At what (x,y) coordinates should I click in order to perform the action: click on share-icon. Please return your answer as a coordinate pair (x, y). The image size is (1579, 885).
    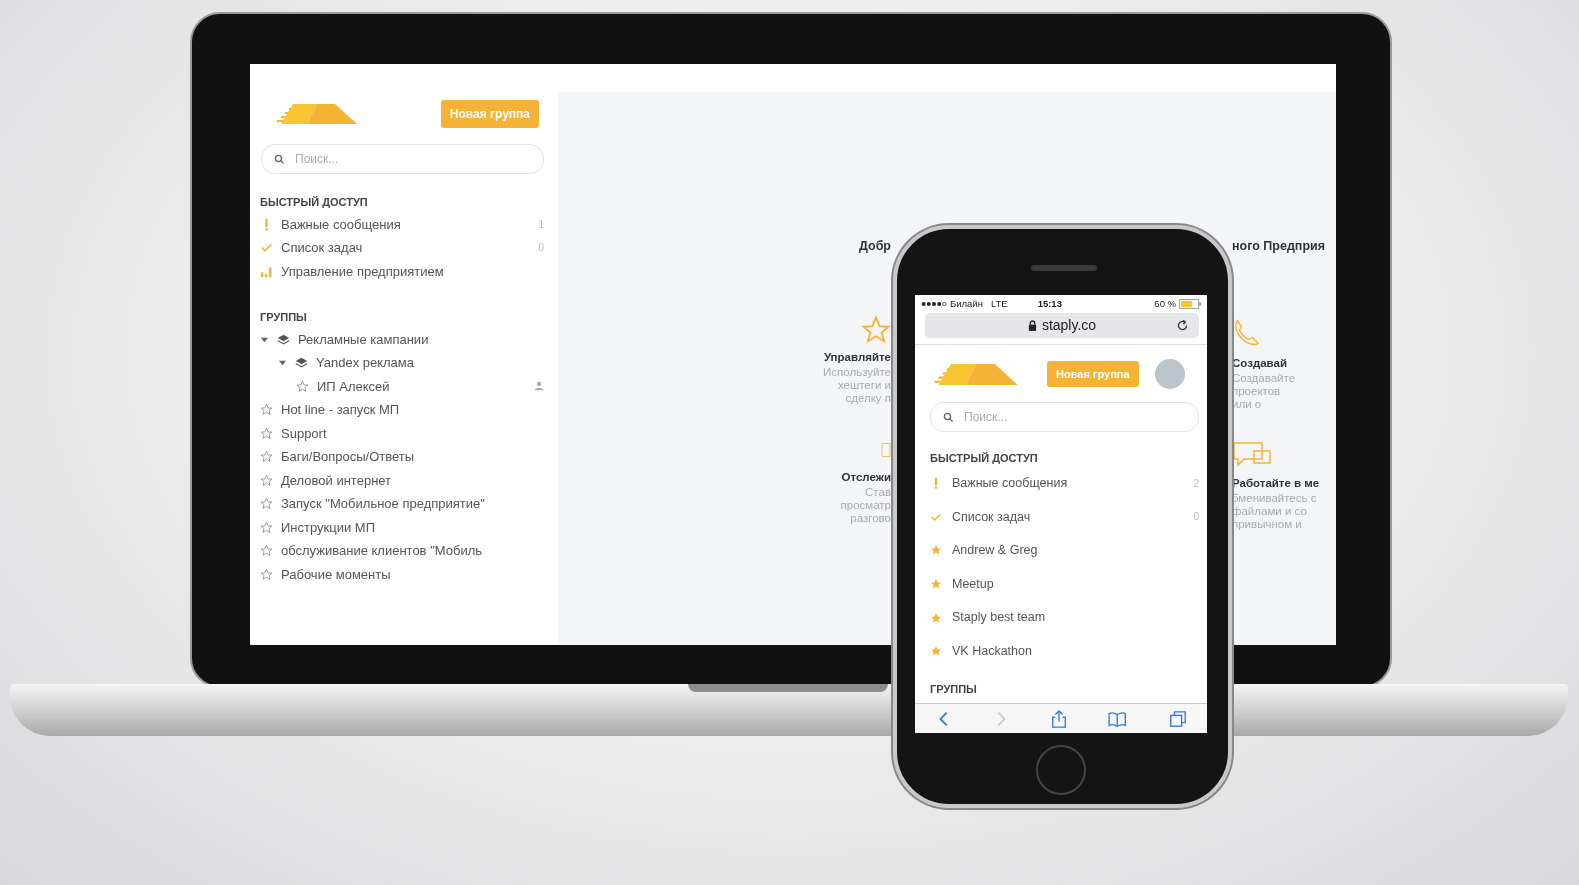
    Looking at the image, I should click on (1059, 718).